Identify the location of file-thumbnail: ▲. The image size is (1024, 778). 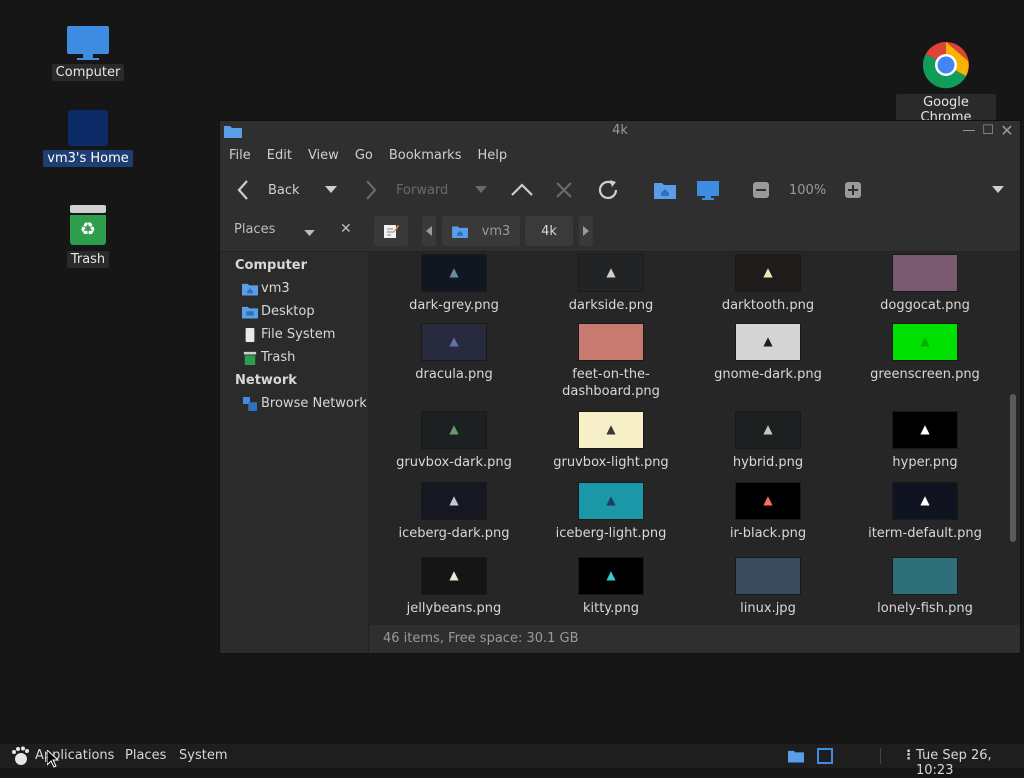
(768, 273).